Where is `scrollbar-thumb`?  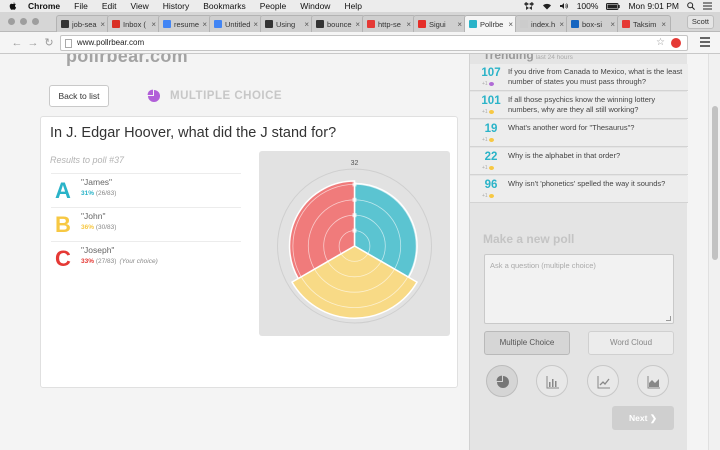
scrollbar-thumb is located at coordinates (715, 183).